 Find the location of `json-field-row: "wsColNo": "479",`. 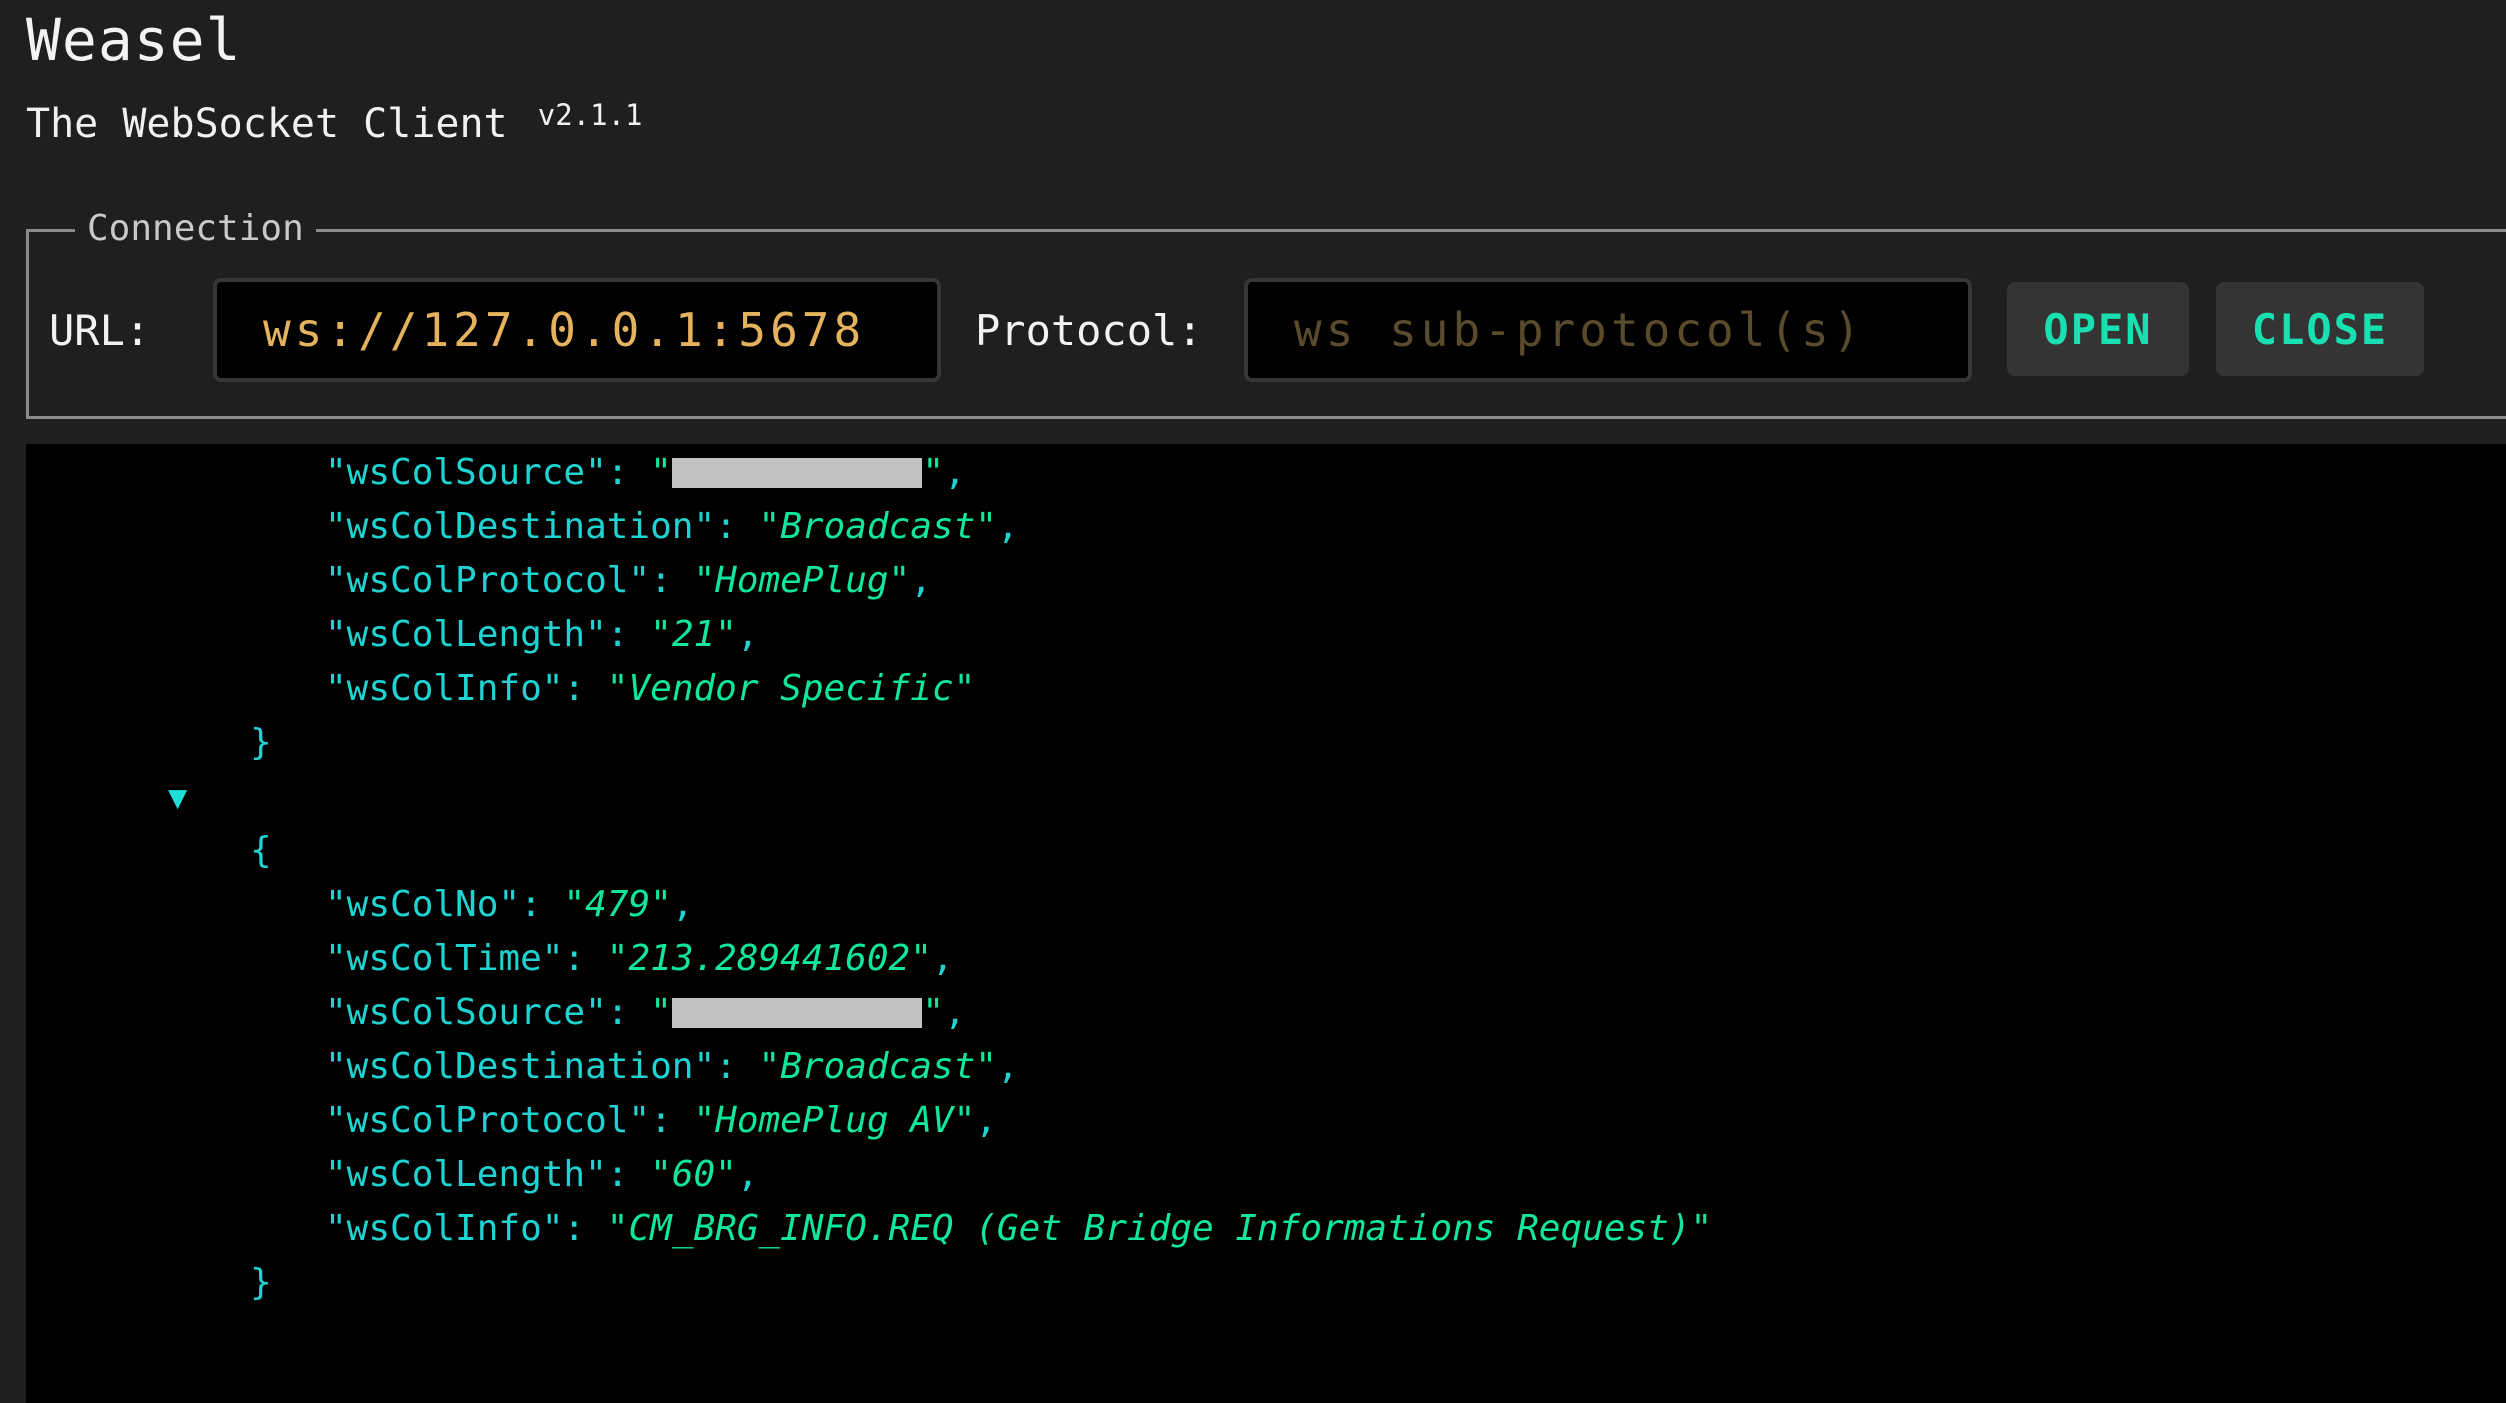

json-field-row: "wsColNo": "479", is located at coordinates (1266, 905).